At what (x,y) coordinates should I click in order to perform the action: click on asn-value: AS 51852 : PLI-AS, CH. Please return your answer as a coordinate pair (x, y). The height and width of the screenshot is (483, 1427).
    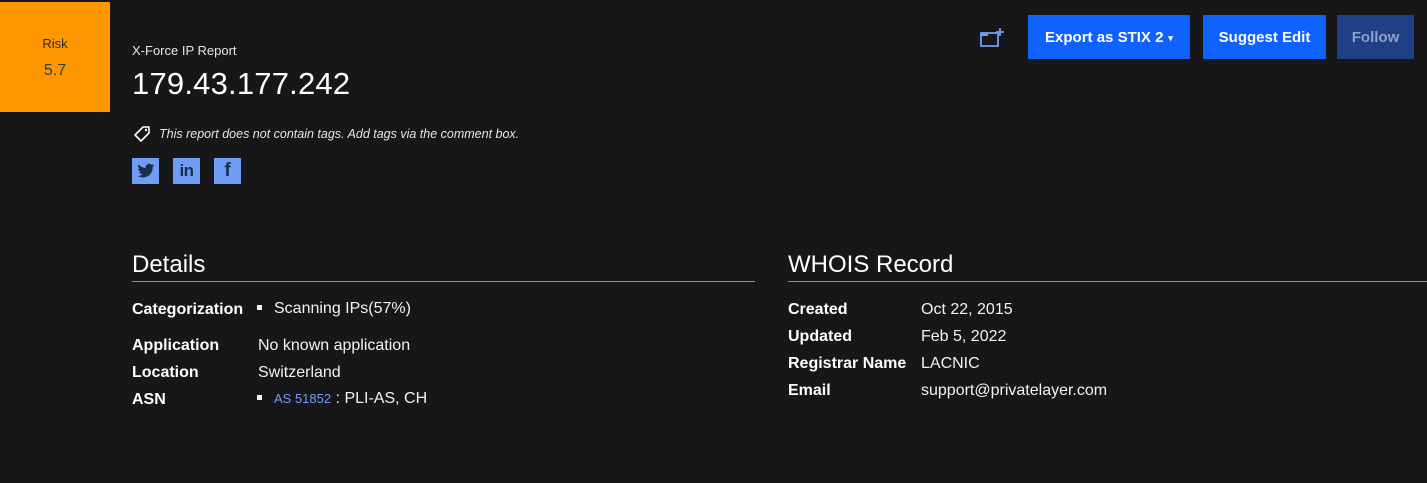
    Looking at the image, I should click on (342, 399).